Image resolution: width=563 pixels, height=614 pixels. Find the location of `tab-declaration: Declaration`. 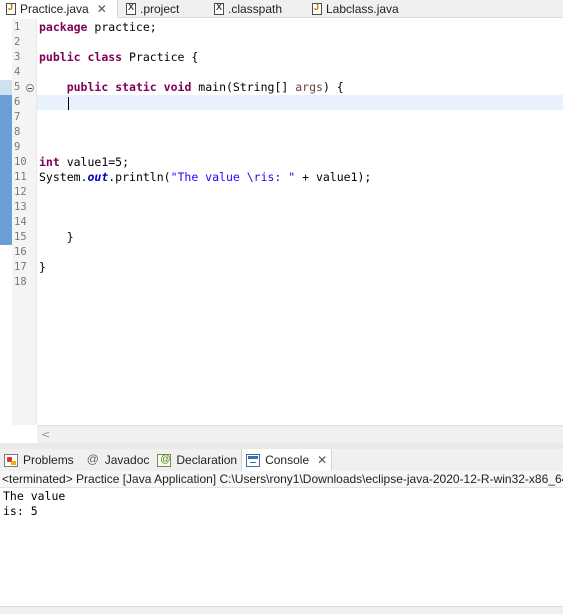

tab-declaration: Declaration is located at coordinates (197, 460).